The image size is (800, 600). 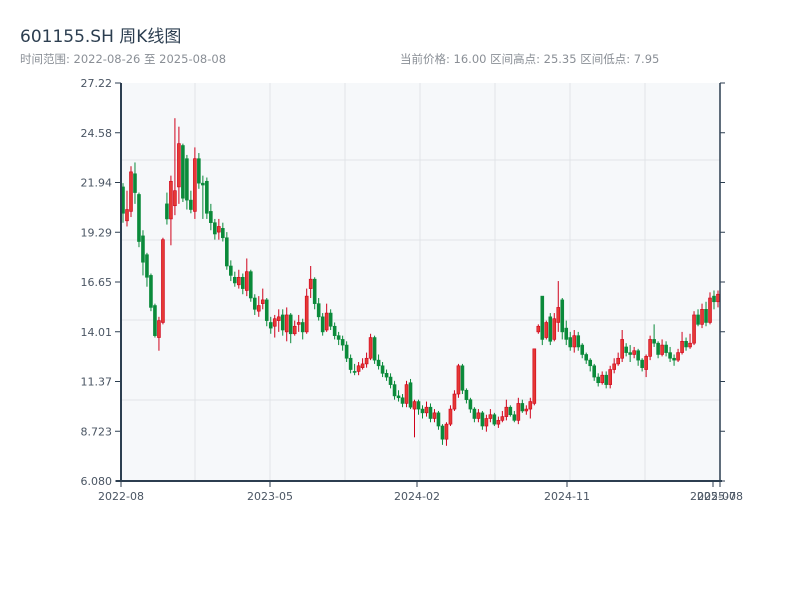 What do you see at coordinates (97, 83) in the screenshot?
I see `y-tick-label: 27.22` at bounding box center [97, 83].